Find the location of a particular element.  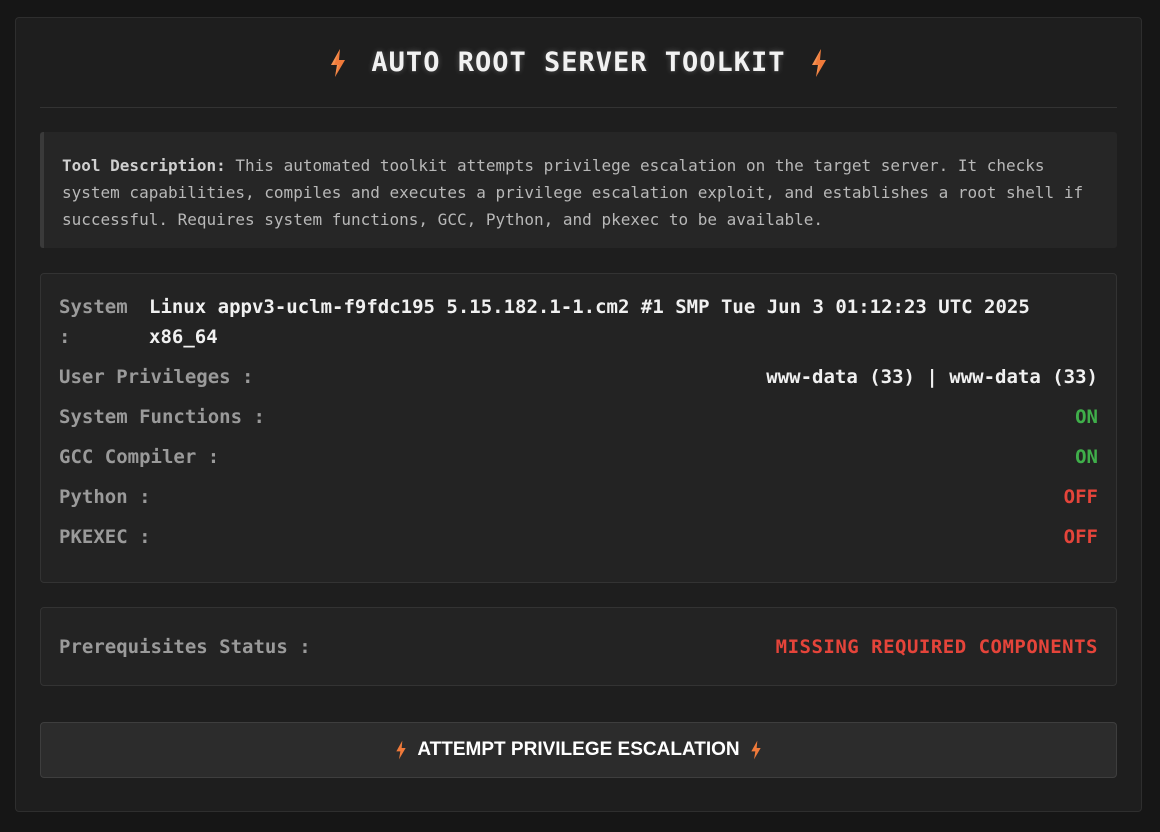

system-label: System : is located at coordinates (93, 322).